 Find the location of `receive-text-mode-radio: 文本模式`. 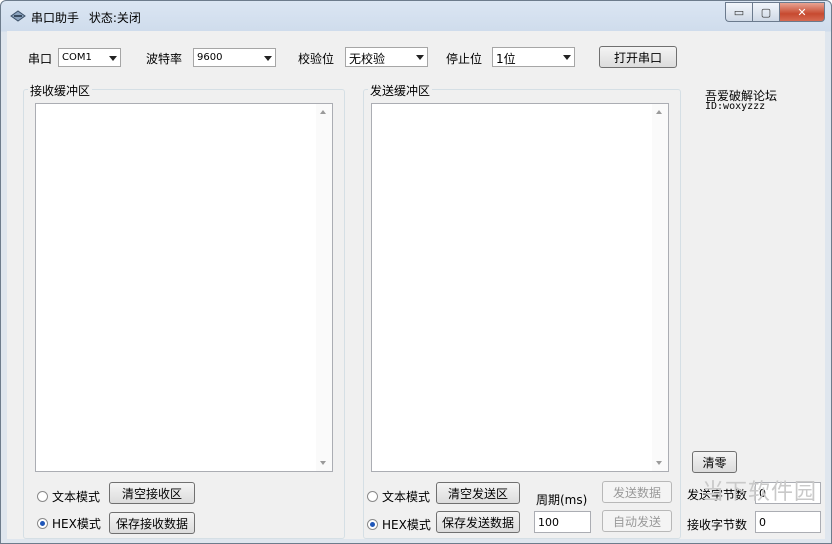

receive-text-mode-radio: 文本模式 is located at coordinates (68, 496).